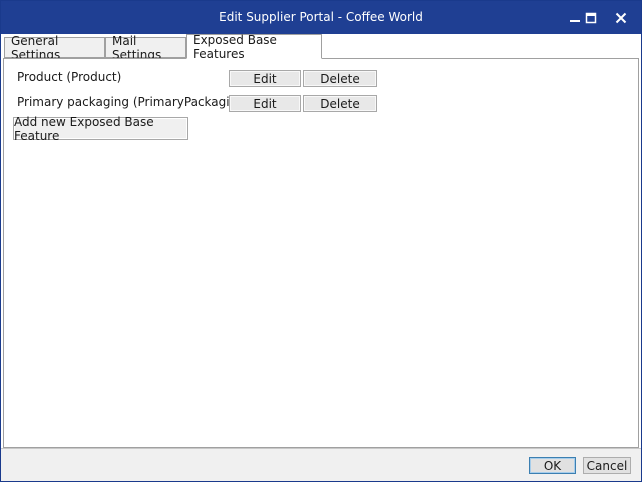 Image resolution: width=642 pixels, height=482 pixels. Describe the element at coordinates (607, 465) in the screenshot. I see `cancel-button: Cancel` at that location.